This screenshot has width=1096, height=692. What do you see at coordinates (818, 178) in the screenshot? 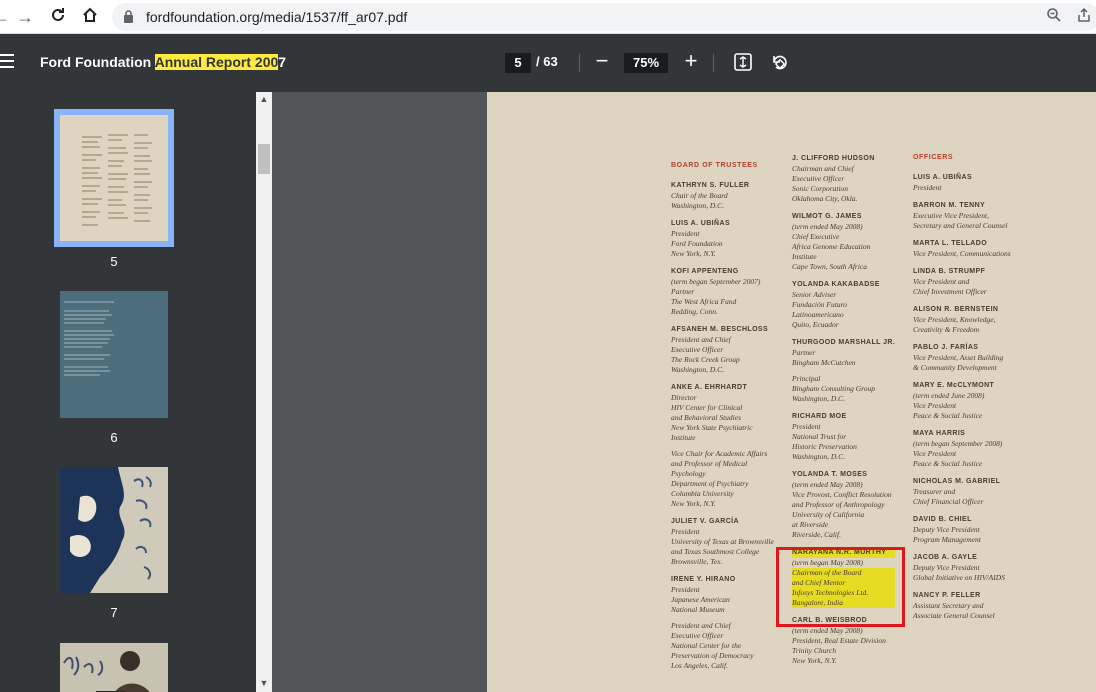
I see `person-detail: Executive Officer` at bounding box center [818, 178].